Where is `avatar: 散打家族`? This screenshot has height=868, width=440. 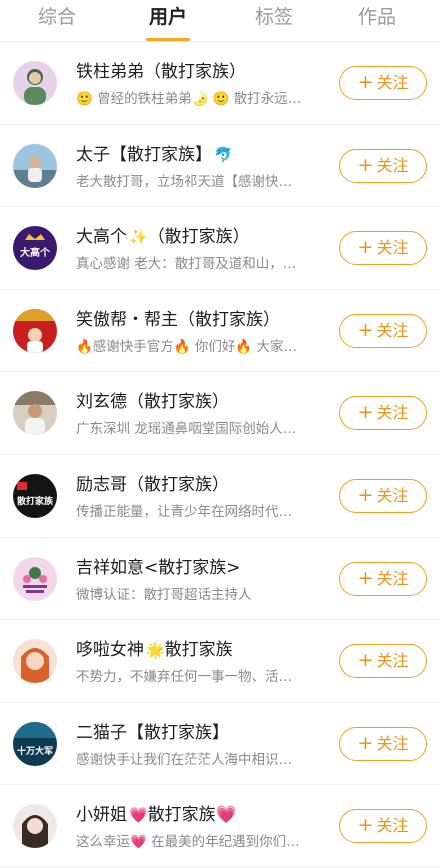 avatar: 散打家族 is located at coordinates (35, 495).